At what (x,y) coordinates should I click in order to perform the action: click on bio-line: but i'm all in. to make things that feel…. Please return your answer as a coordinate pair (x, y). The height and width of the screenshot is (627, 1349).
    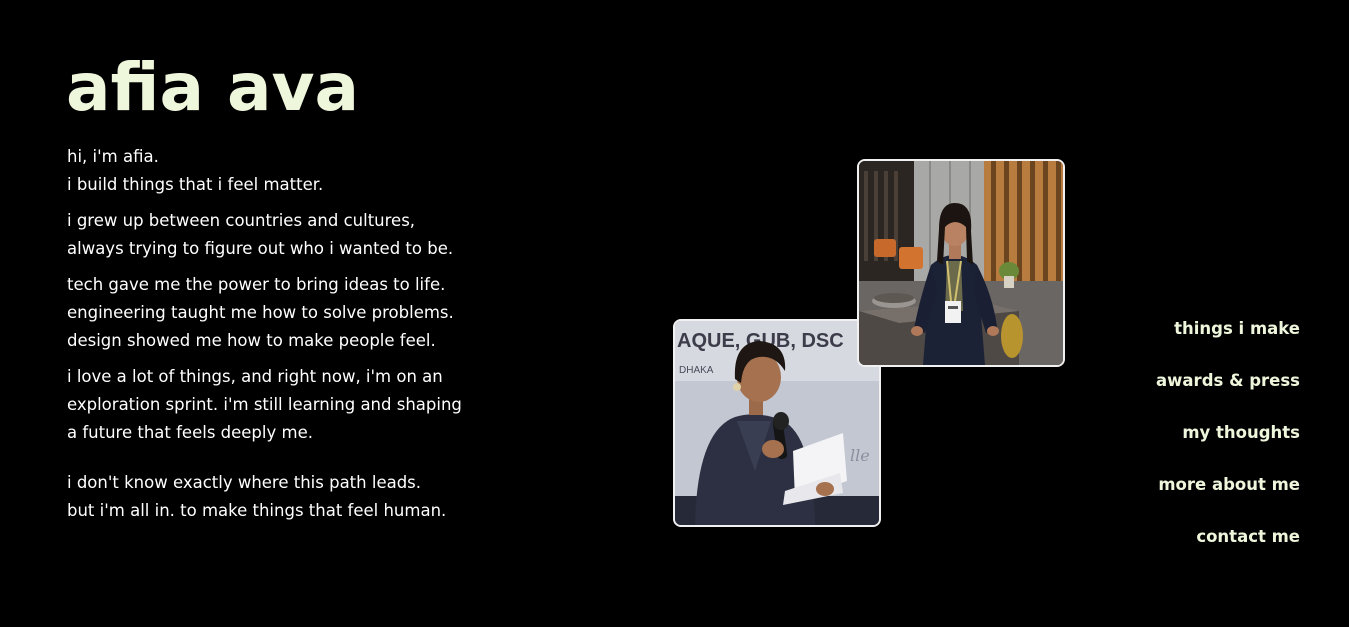
    Looking at the image, I should click on (257, 510).